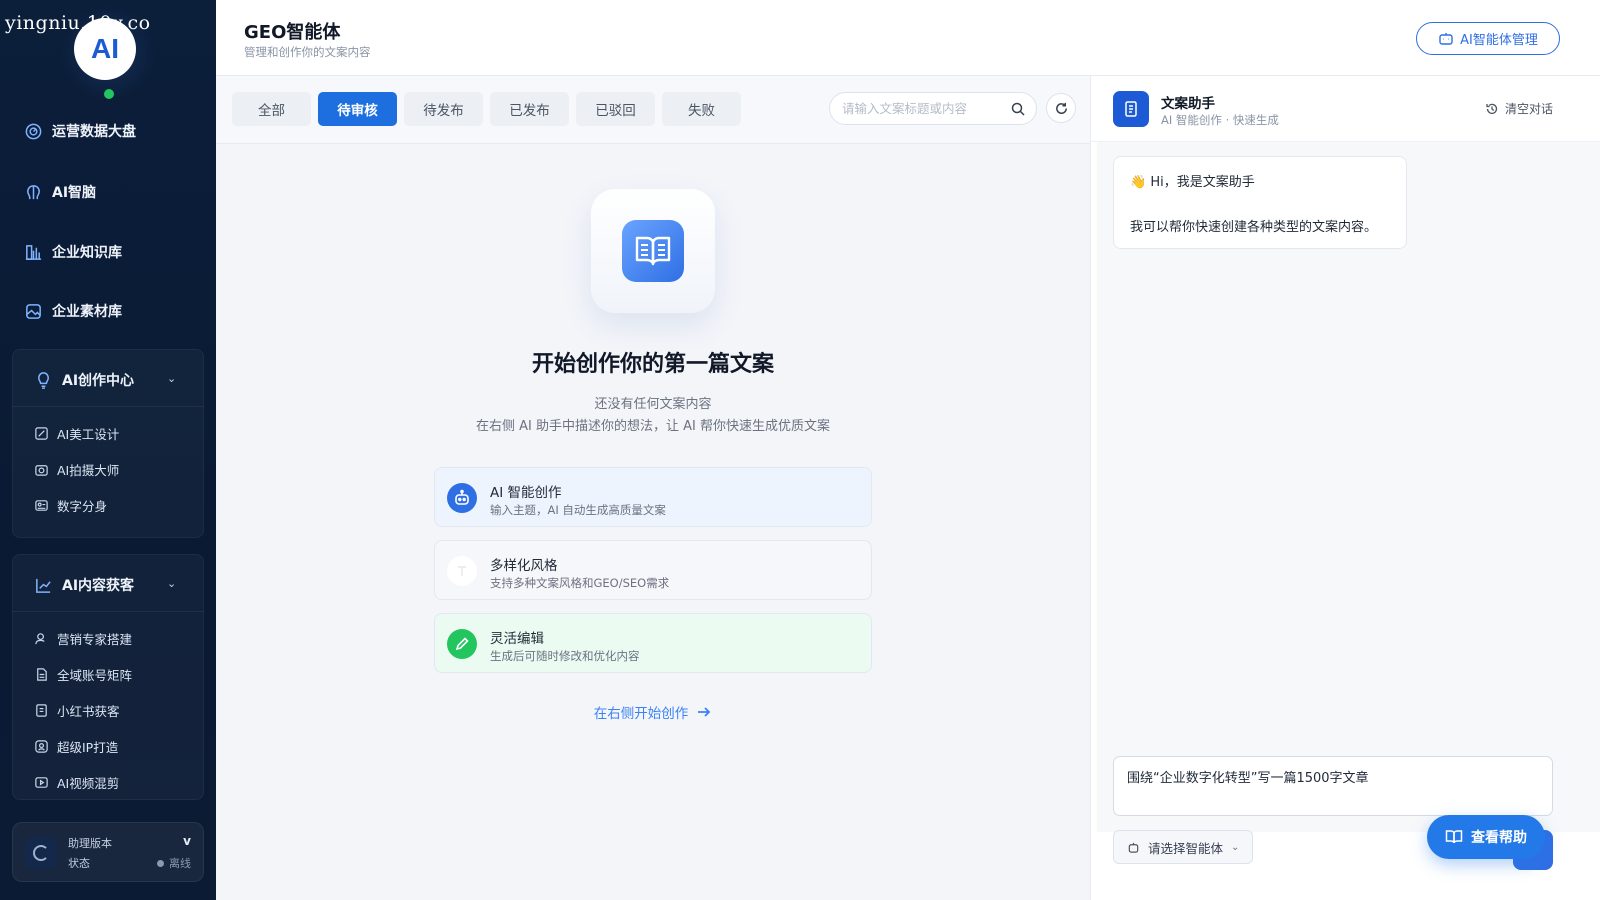 The image size is (1600, 900). Describe the element at coordinates (180, 863) in the screenshot. I see `status-value: 离线` at that location.